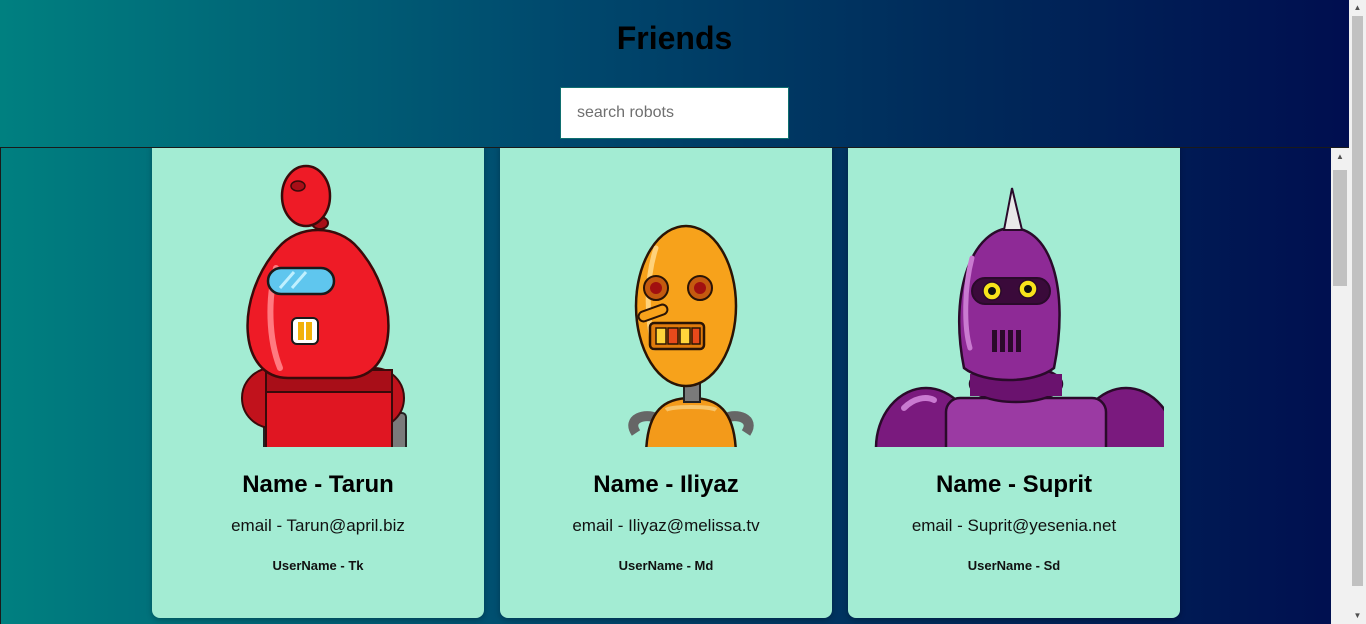 The height and width of the screenshot is (624, 1366). What do you see at coordinates (1340, 386) in the screenshot?
I see `card-list-scrollbar: ▲` at bounding box center [1340, 386].